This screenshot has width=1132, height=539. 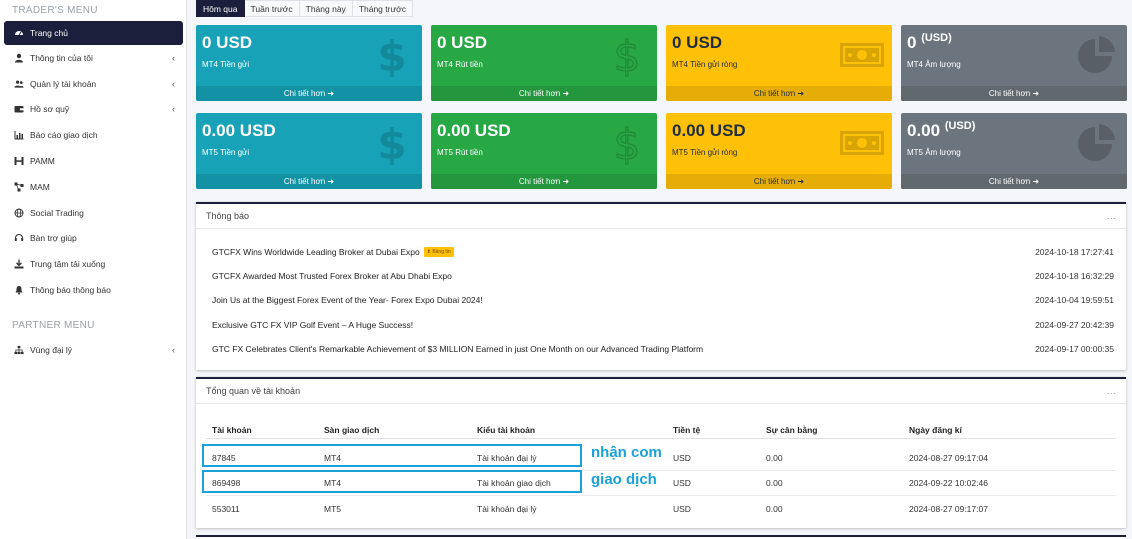 What do you see at coordinates (53, 325) in the screenshot?
I see `partner-menu-title: PARTNER MENU` at bounding box center [53, 325].